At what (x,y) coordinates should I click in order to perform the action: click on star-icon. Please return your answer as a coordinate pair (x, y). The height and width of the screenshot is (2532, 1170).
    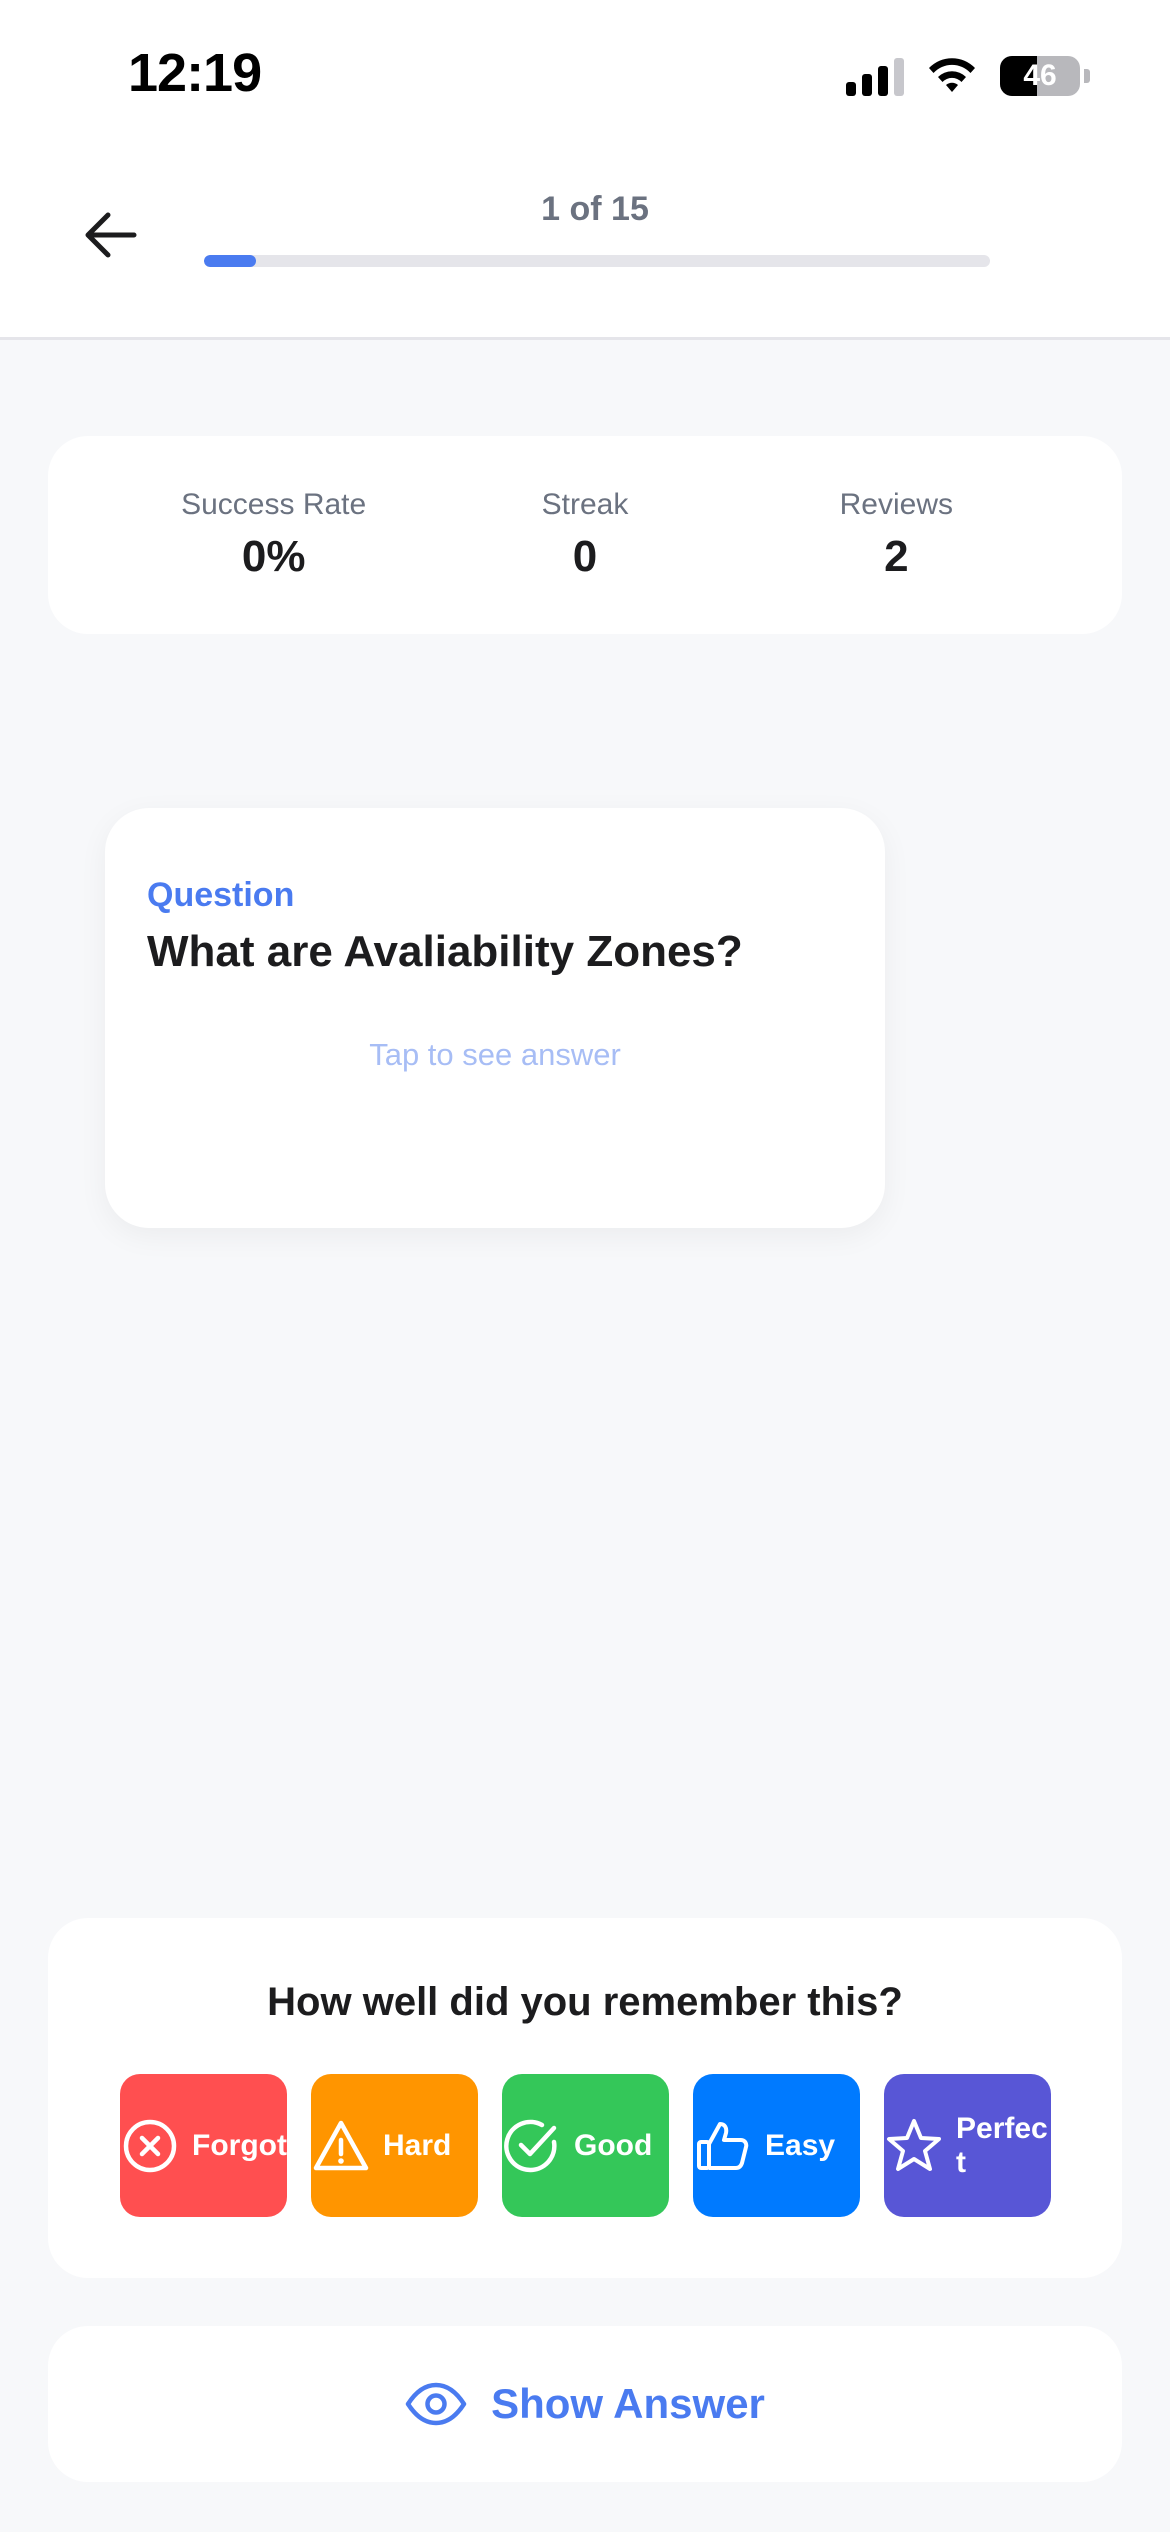
    Looking at the image, I should click on (914, 2146).